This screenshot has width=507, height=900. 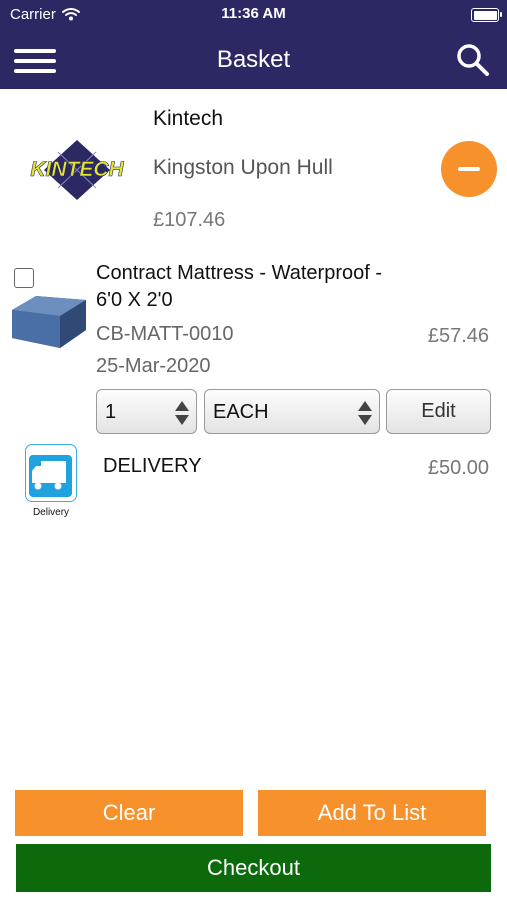 I want to click on page-title: Basket, so click(x=253, y=59).